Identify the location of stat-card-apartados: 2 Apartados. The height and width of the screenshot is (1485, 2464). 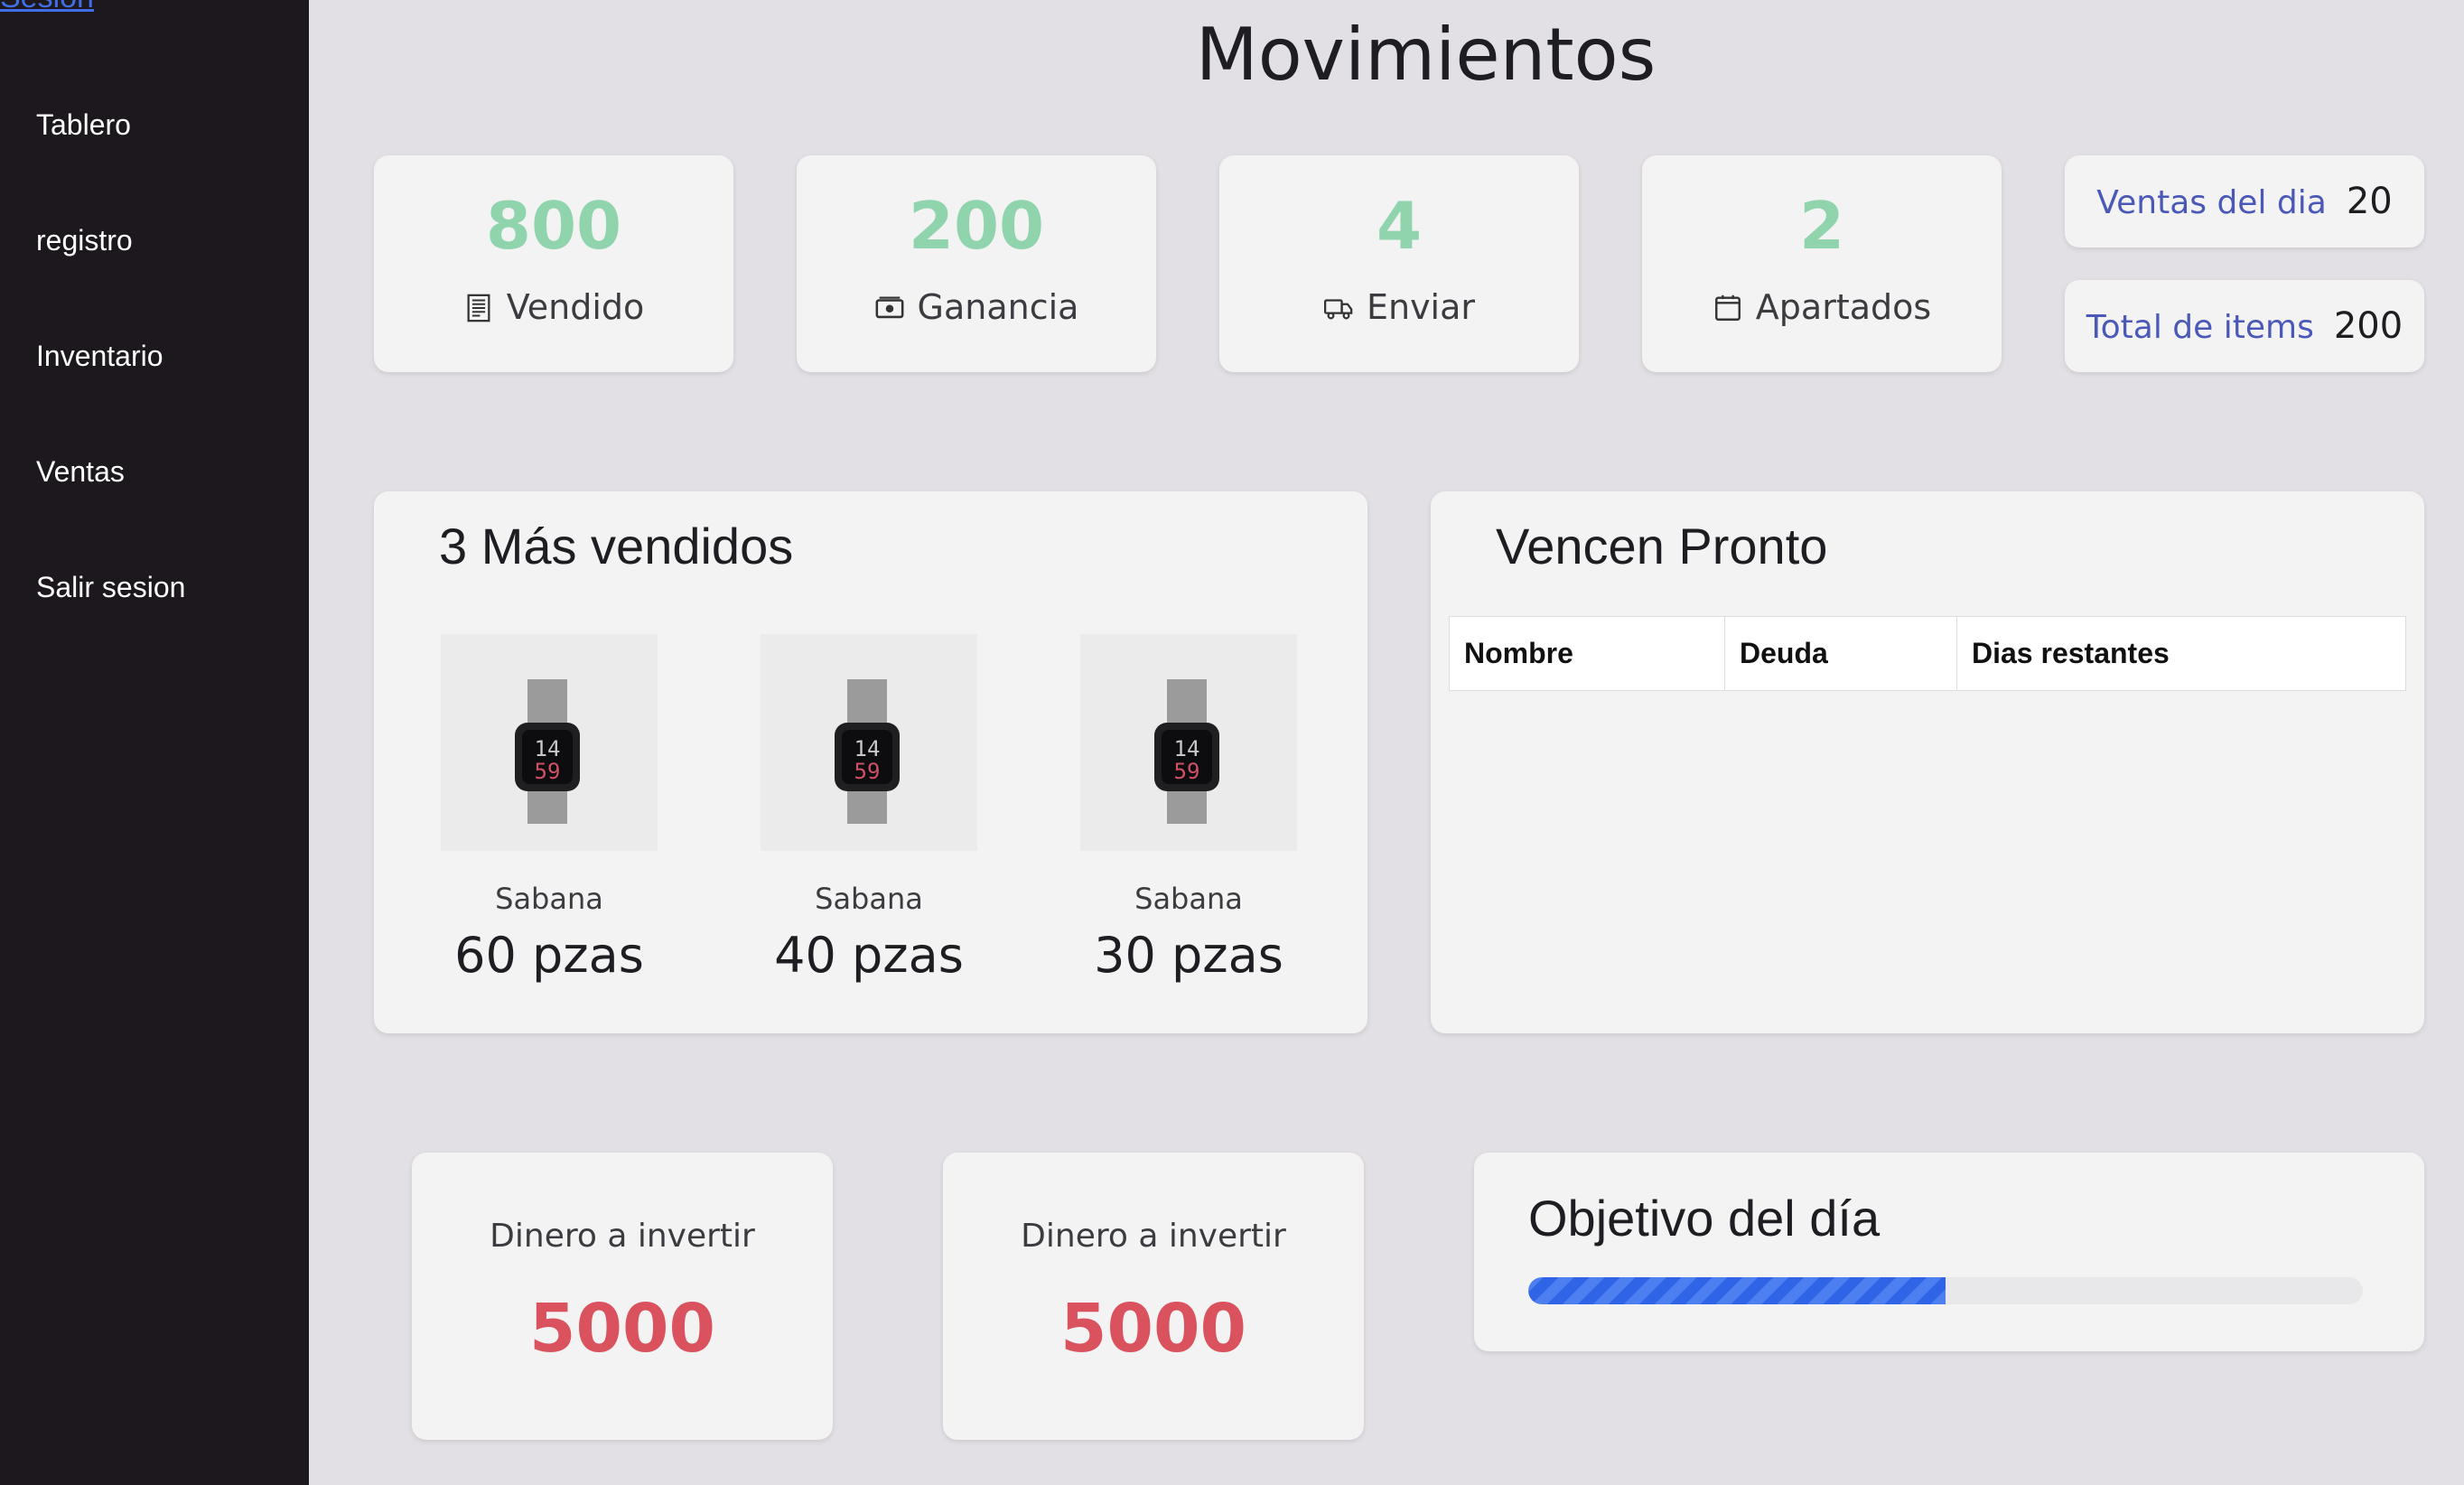
(1822, 263).